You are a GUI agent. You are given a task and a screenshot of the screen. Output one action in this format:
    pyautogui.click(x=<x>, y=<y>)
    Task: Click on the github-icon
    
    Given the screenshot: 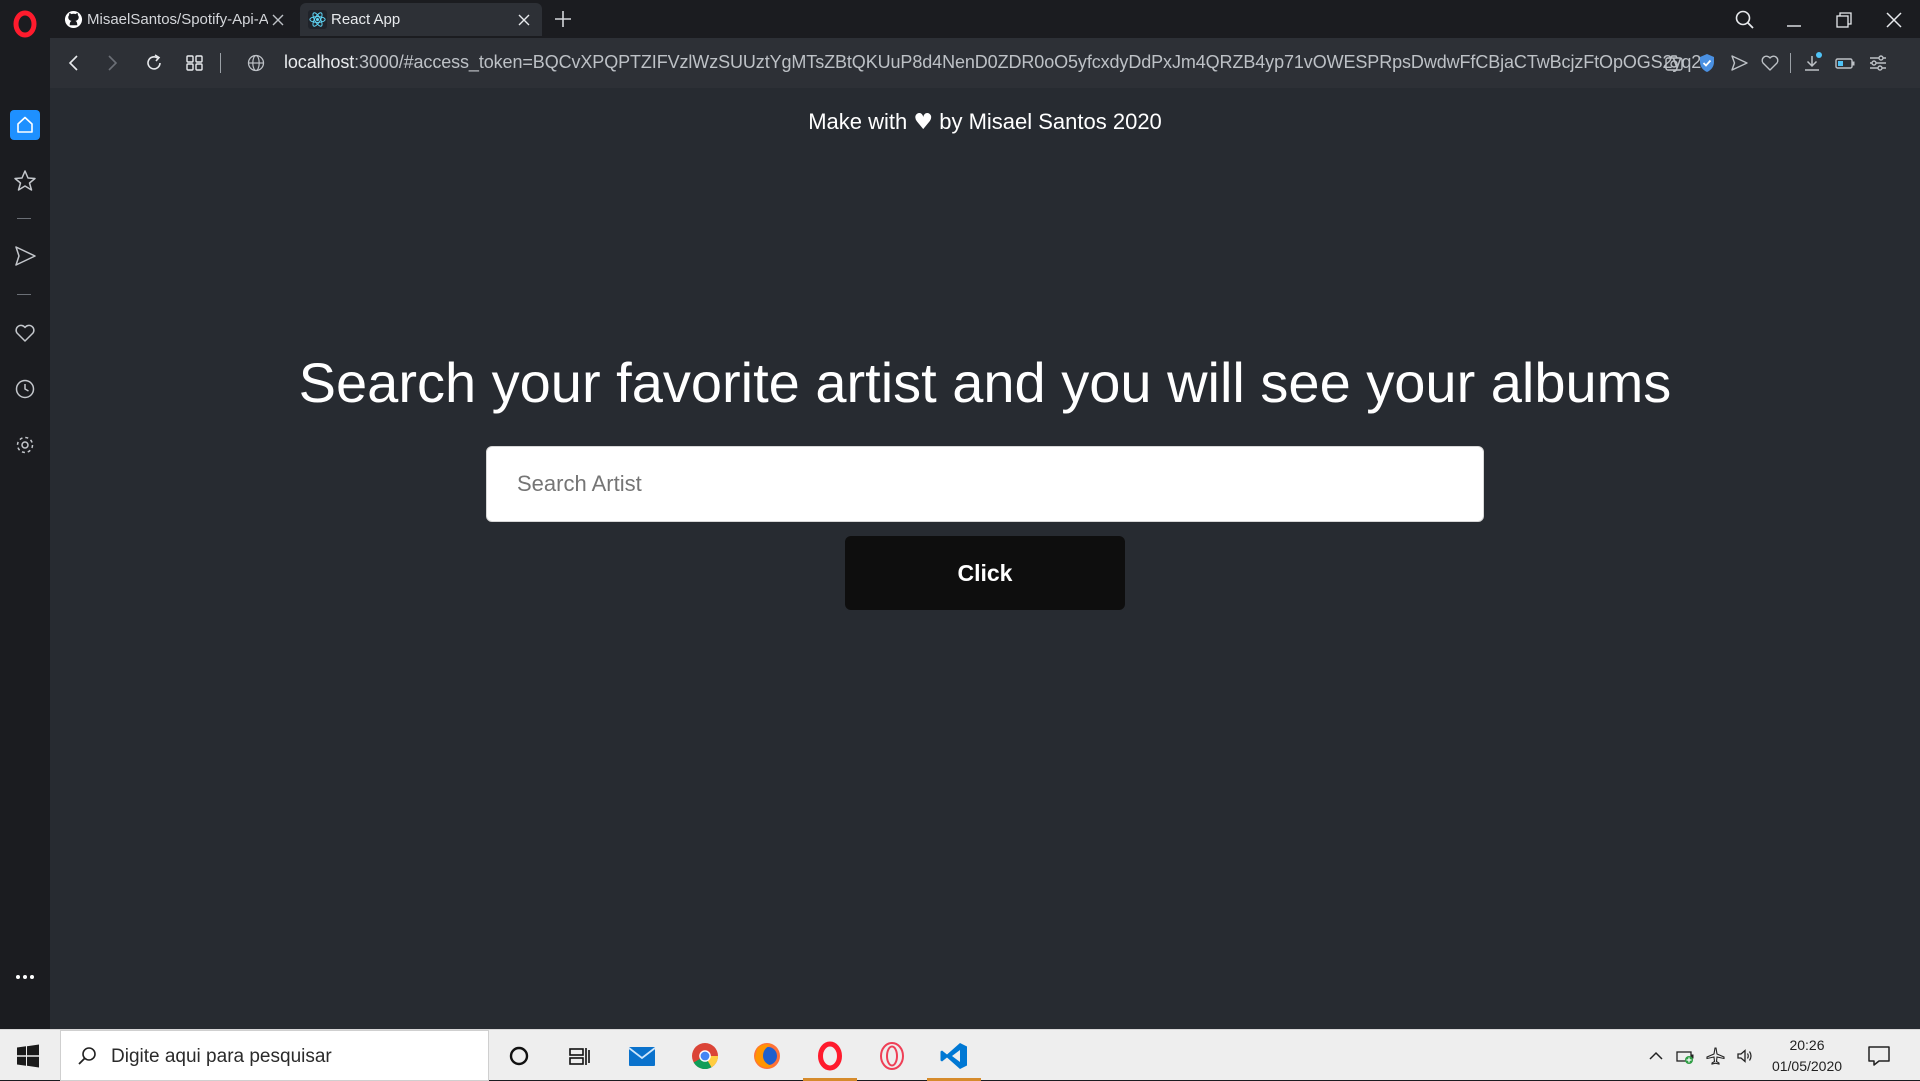 What is the action you would take?
    pyautogui.click(x=73, y=19)
    